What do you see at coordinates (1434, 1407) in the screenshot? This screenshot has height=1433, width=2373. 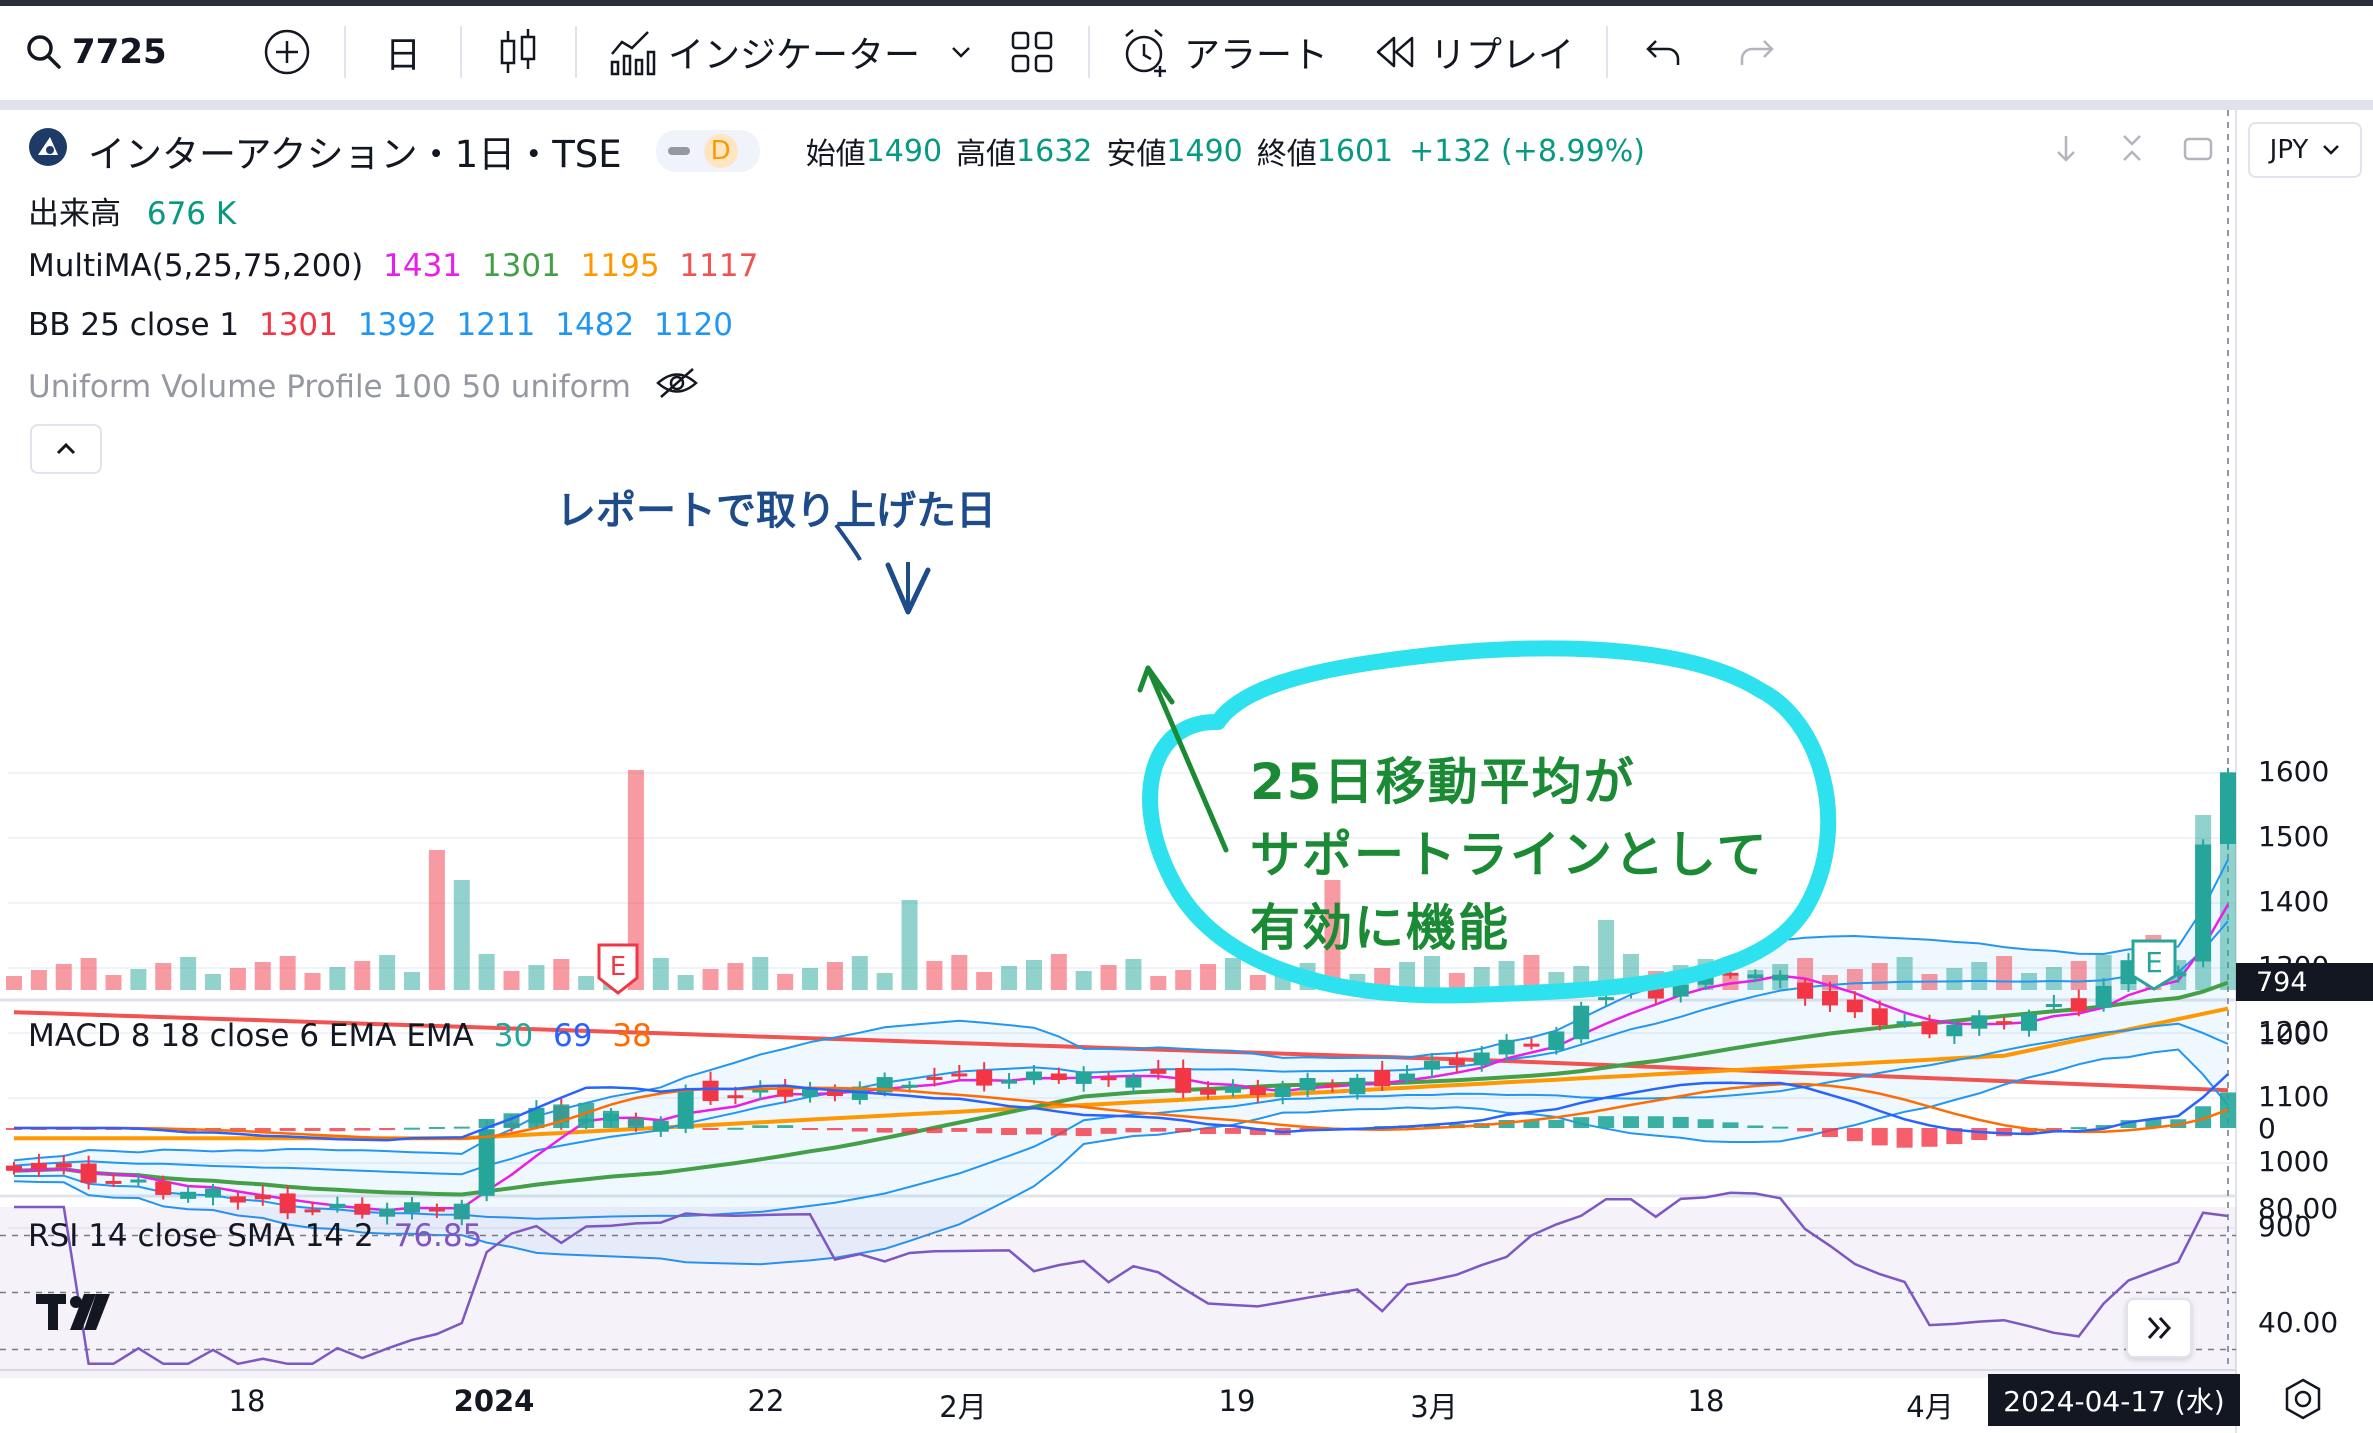 I see `time-axis-label: 3月` at bounding box center [1434, 1407].